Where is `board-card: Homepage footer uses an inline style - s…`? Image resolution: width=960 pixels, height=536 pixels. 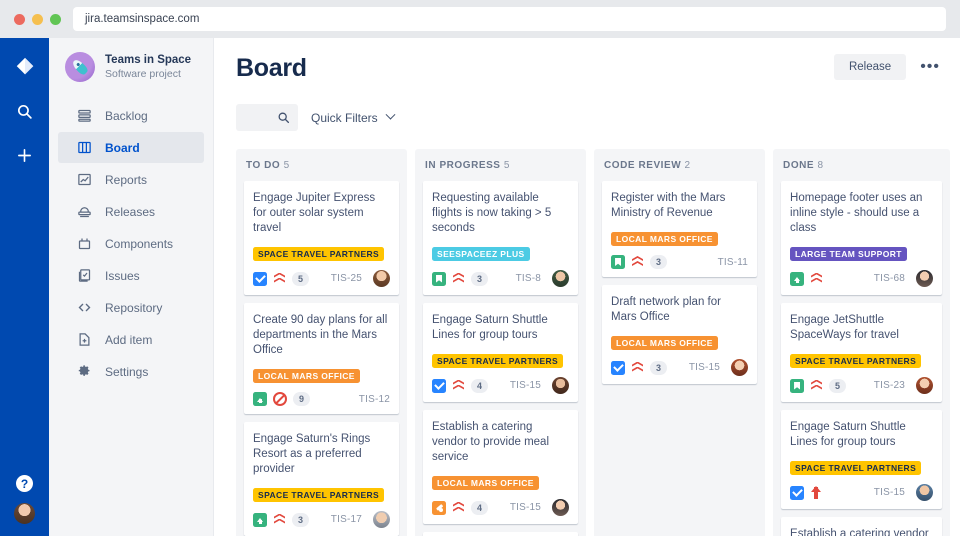 board-card: Homepage footer uses an inline style - s… is located at coordinates (862, 238).